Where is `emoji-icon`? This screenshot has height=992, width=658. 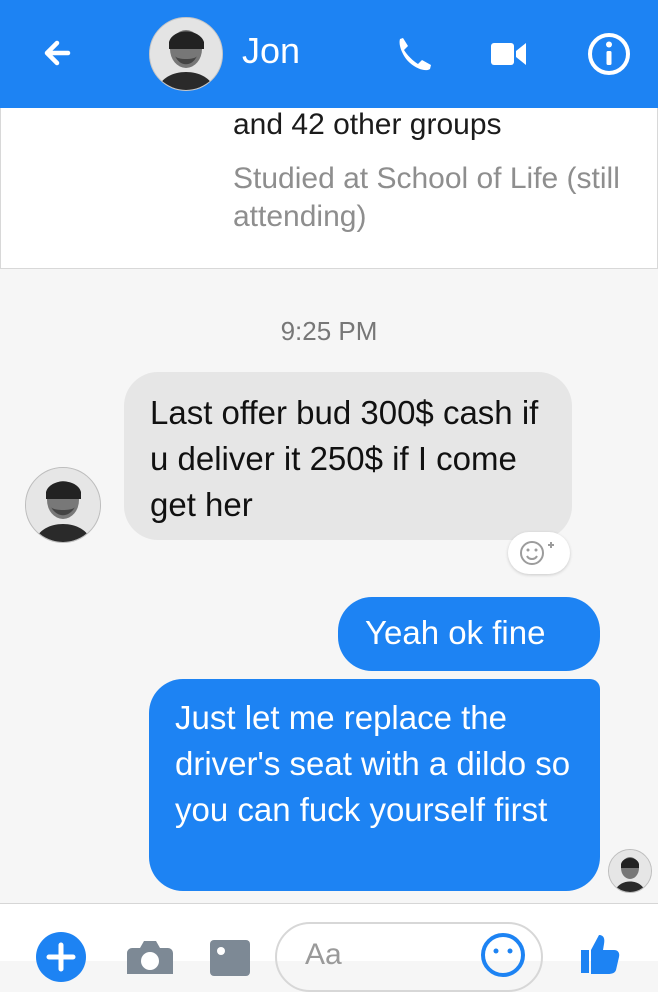 emoji-icon is located at coordinates (503, 955).